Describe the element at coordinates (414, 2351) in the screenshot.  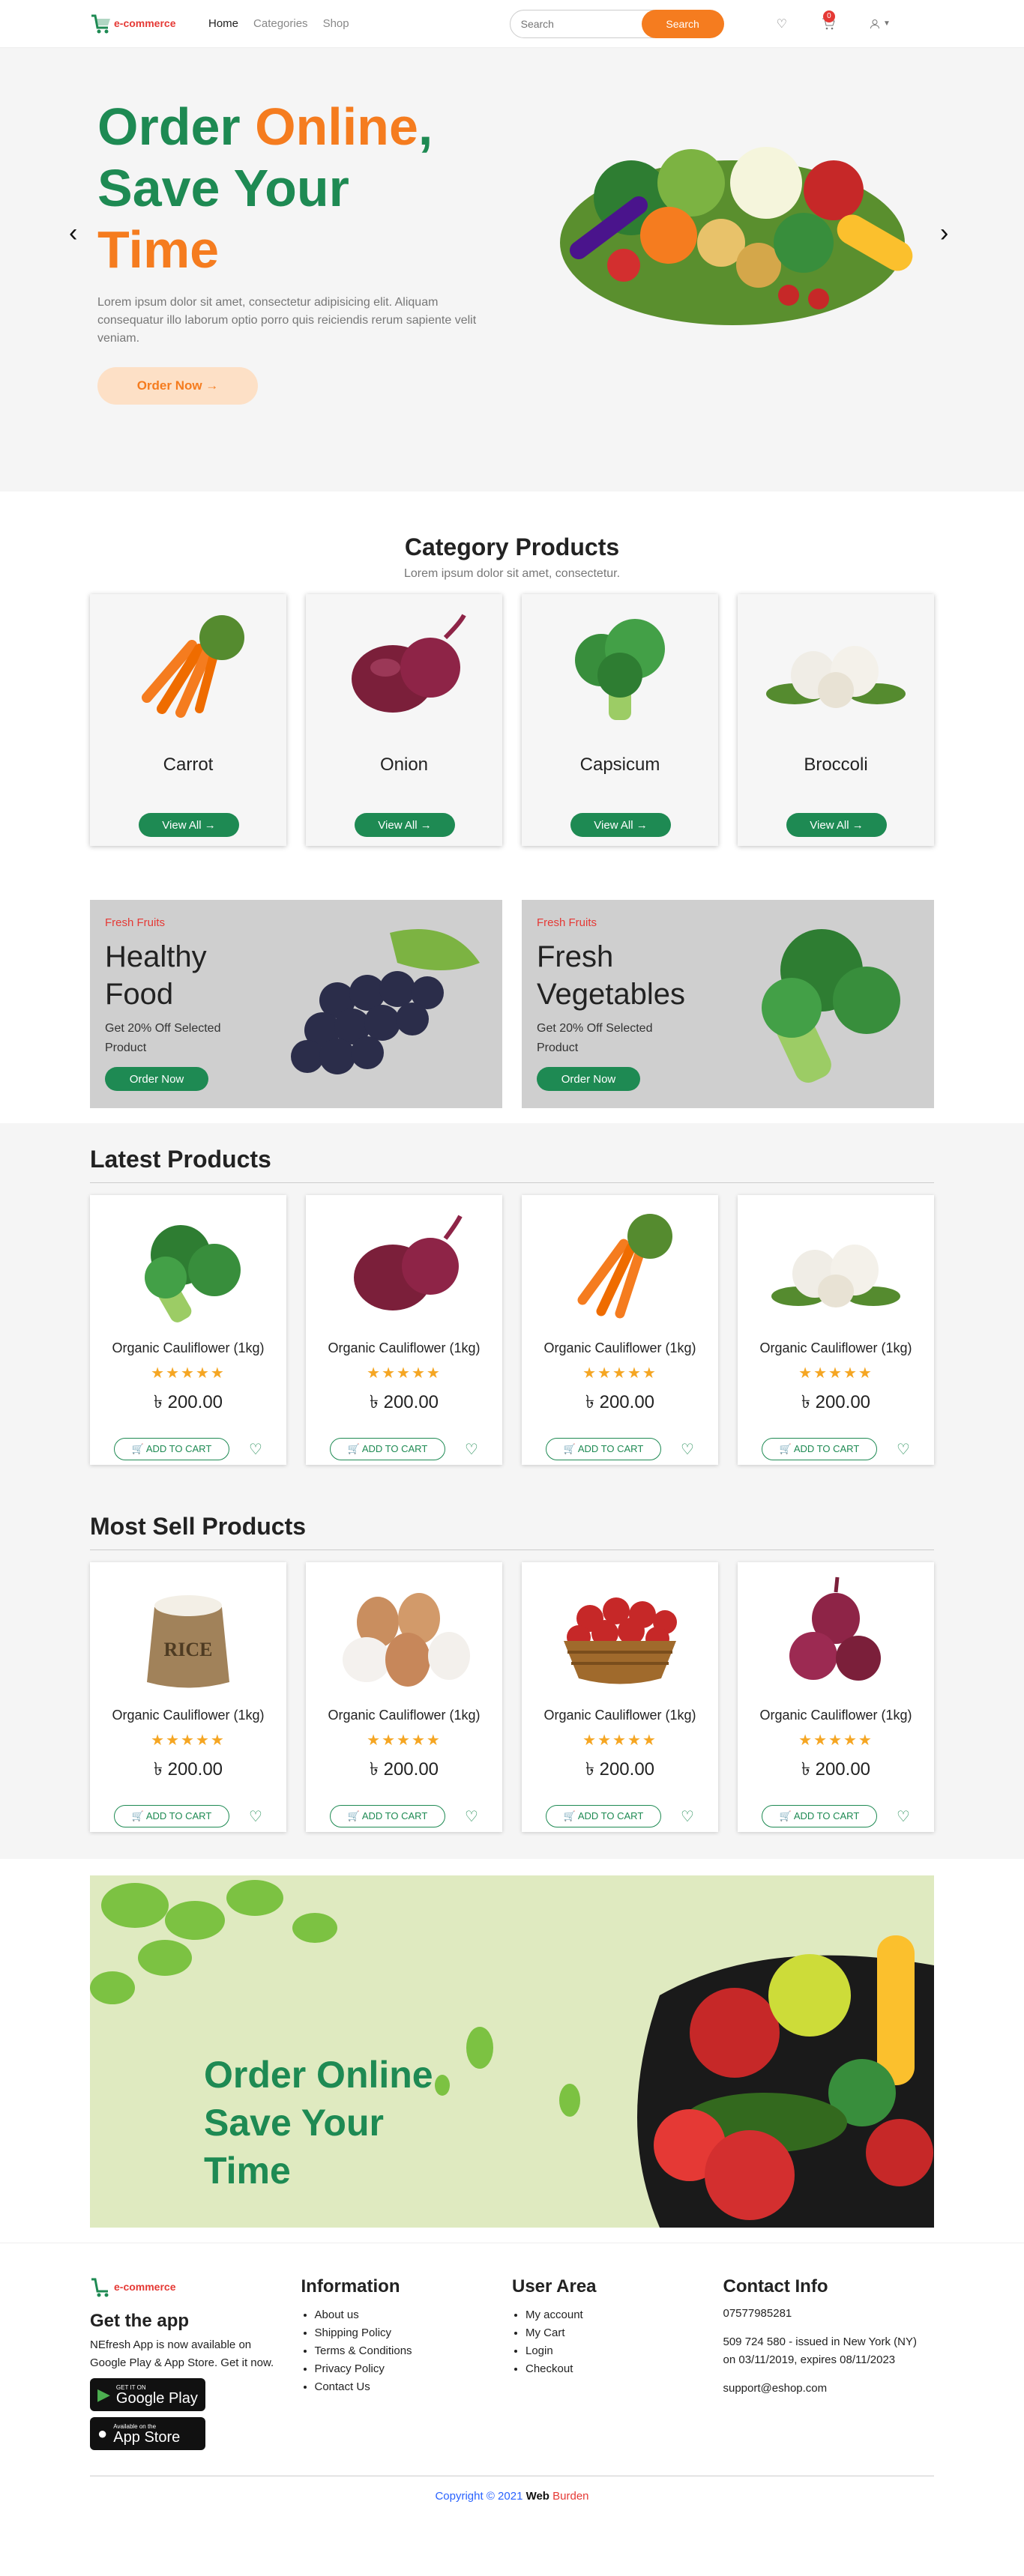
I see `footer-link-terms: Terms & Conditions` at that location.